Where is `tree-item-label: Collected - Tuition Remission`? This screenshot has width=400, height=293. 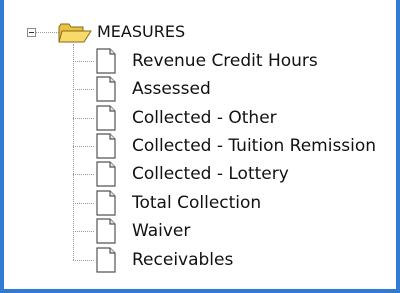 tree-item-label: Collected - Tuition Remission is located at coordinates (254, 146).